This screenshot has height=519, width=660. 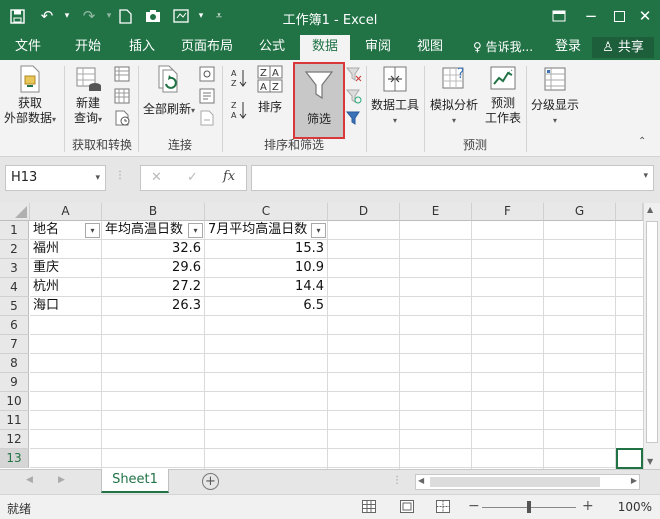 I want to click on row-header-active: 13, so click(x=14, y=458).